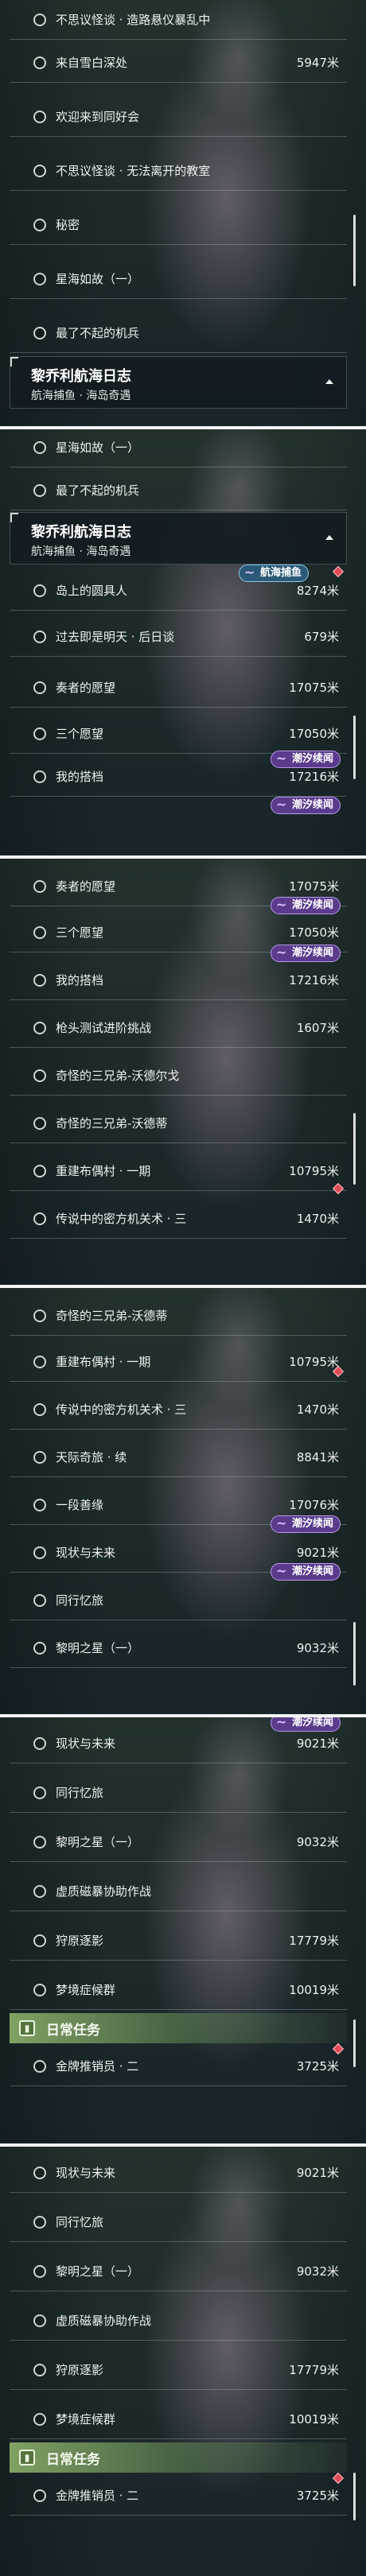 Image resolution: width=366 pixels, height=2576 pixels. Describe the element at coordinates (178, 225) in the screenshot. I see `quest-row: 秘密` at that location.